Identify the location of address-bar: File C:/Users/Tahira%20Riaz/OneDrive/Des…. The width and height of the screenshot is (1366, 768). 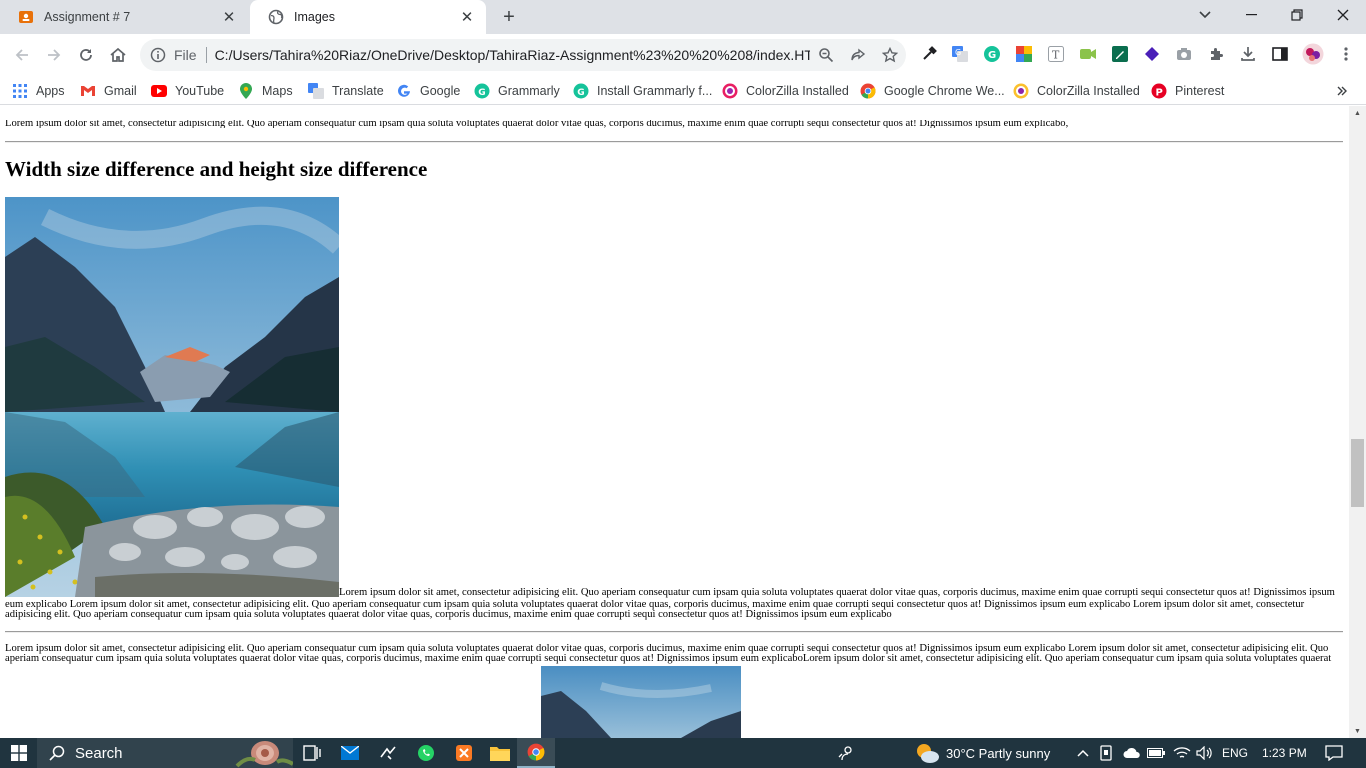
(523, 55).